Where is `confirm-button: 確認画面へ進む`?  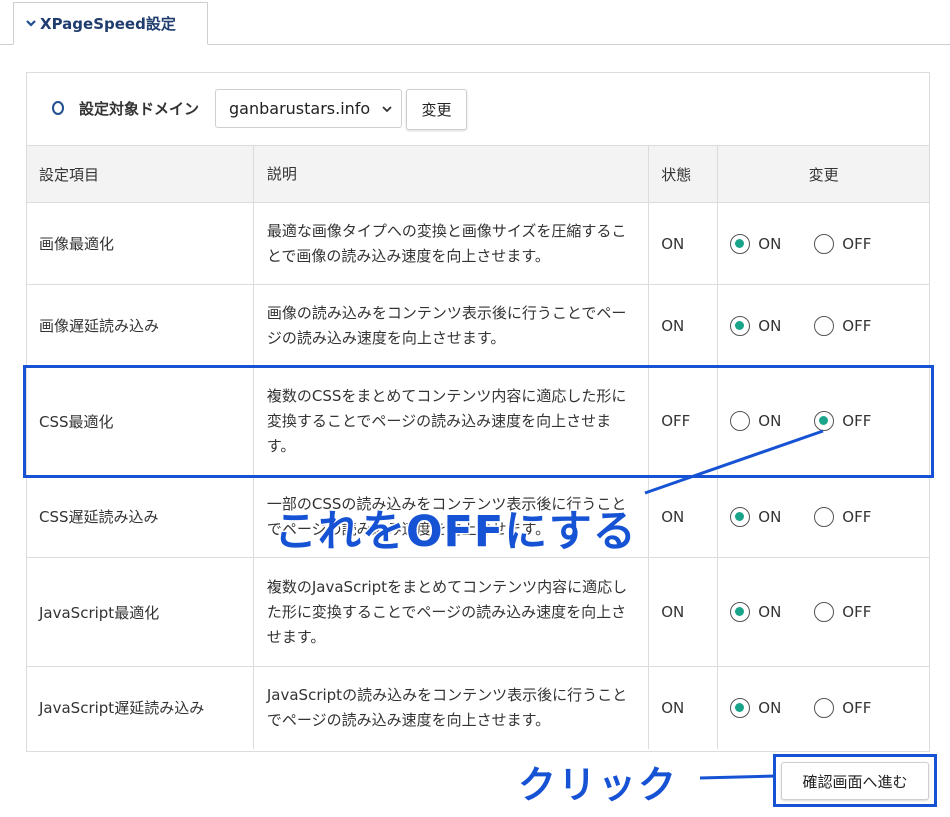
confirm-button: 確認画面へ進む is located at coordinates (855, 781).